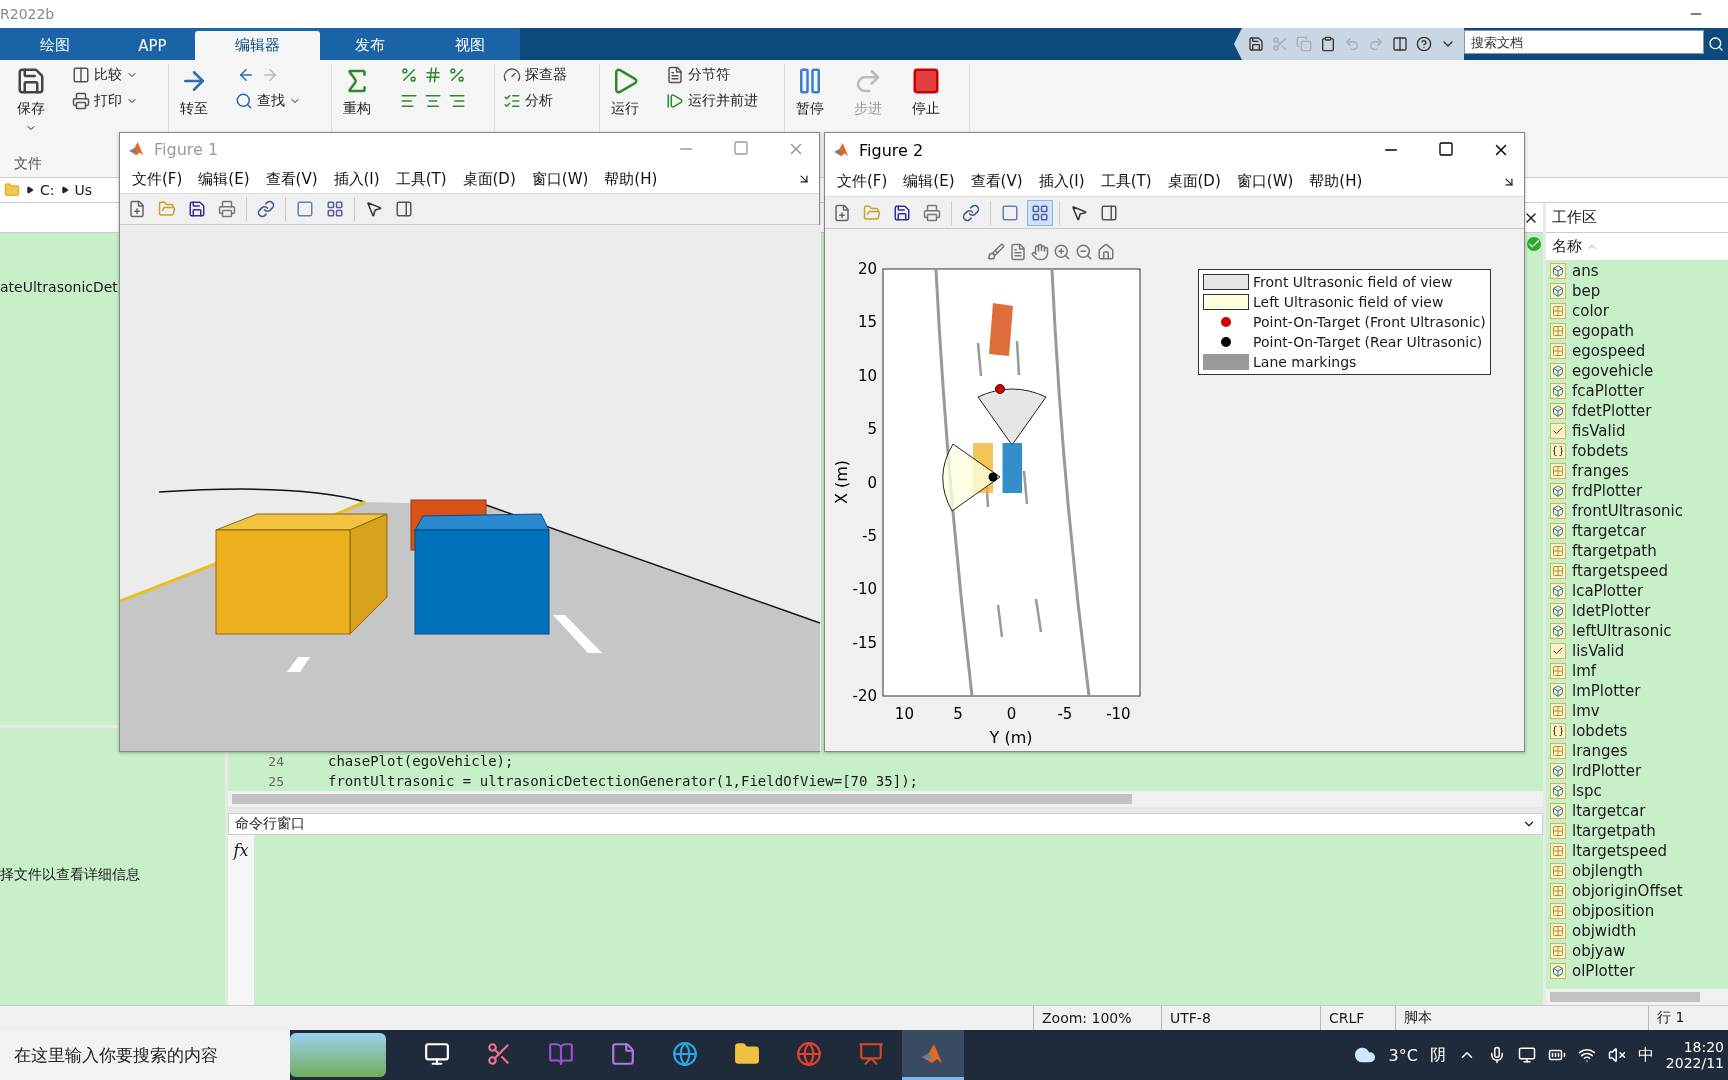  Describe the element at coordinates (625, 92) in the screenshot. I see `ribbon-button: 运行` at that location.